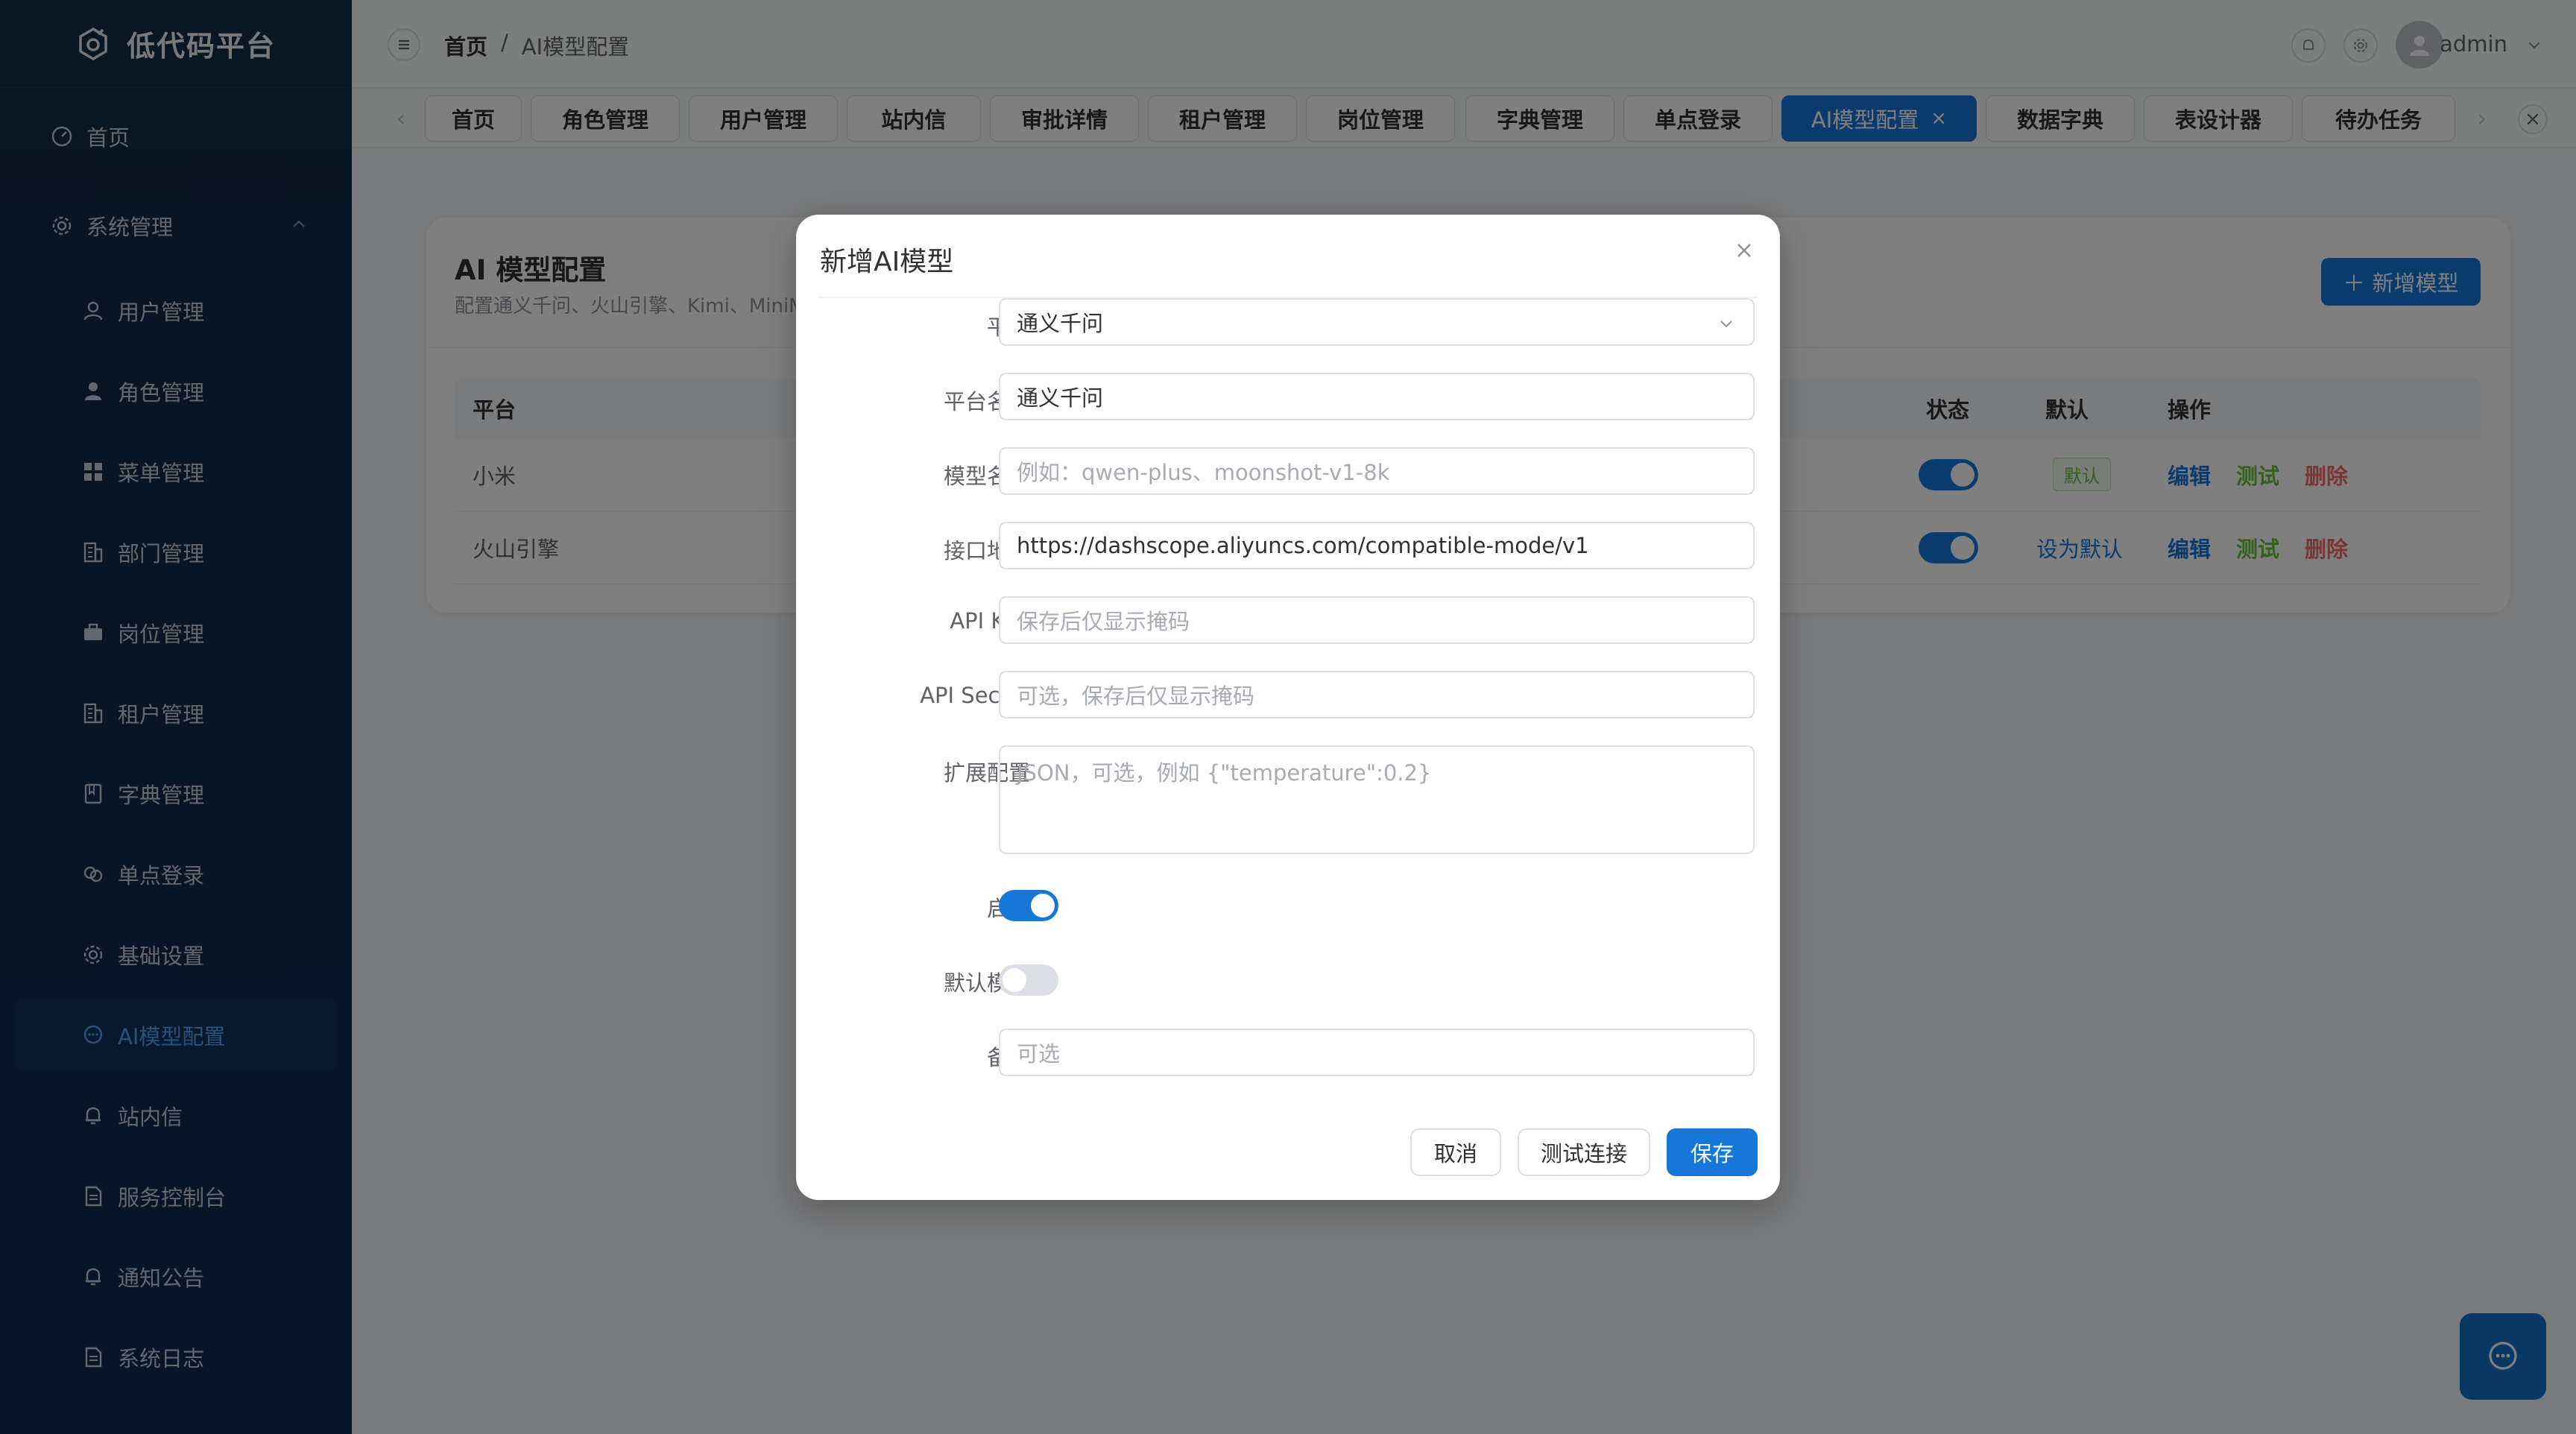 This screenshot has width=2576, height=1434. Describe the element at coordinates (1039, 1054) in the screenshot. I see `remark-placeholder: 可选` at that location.